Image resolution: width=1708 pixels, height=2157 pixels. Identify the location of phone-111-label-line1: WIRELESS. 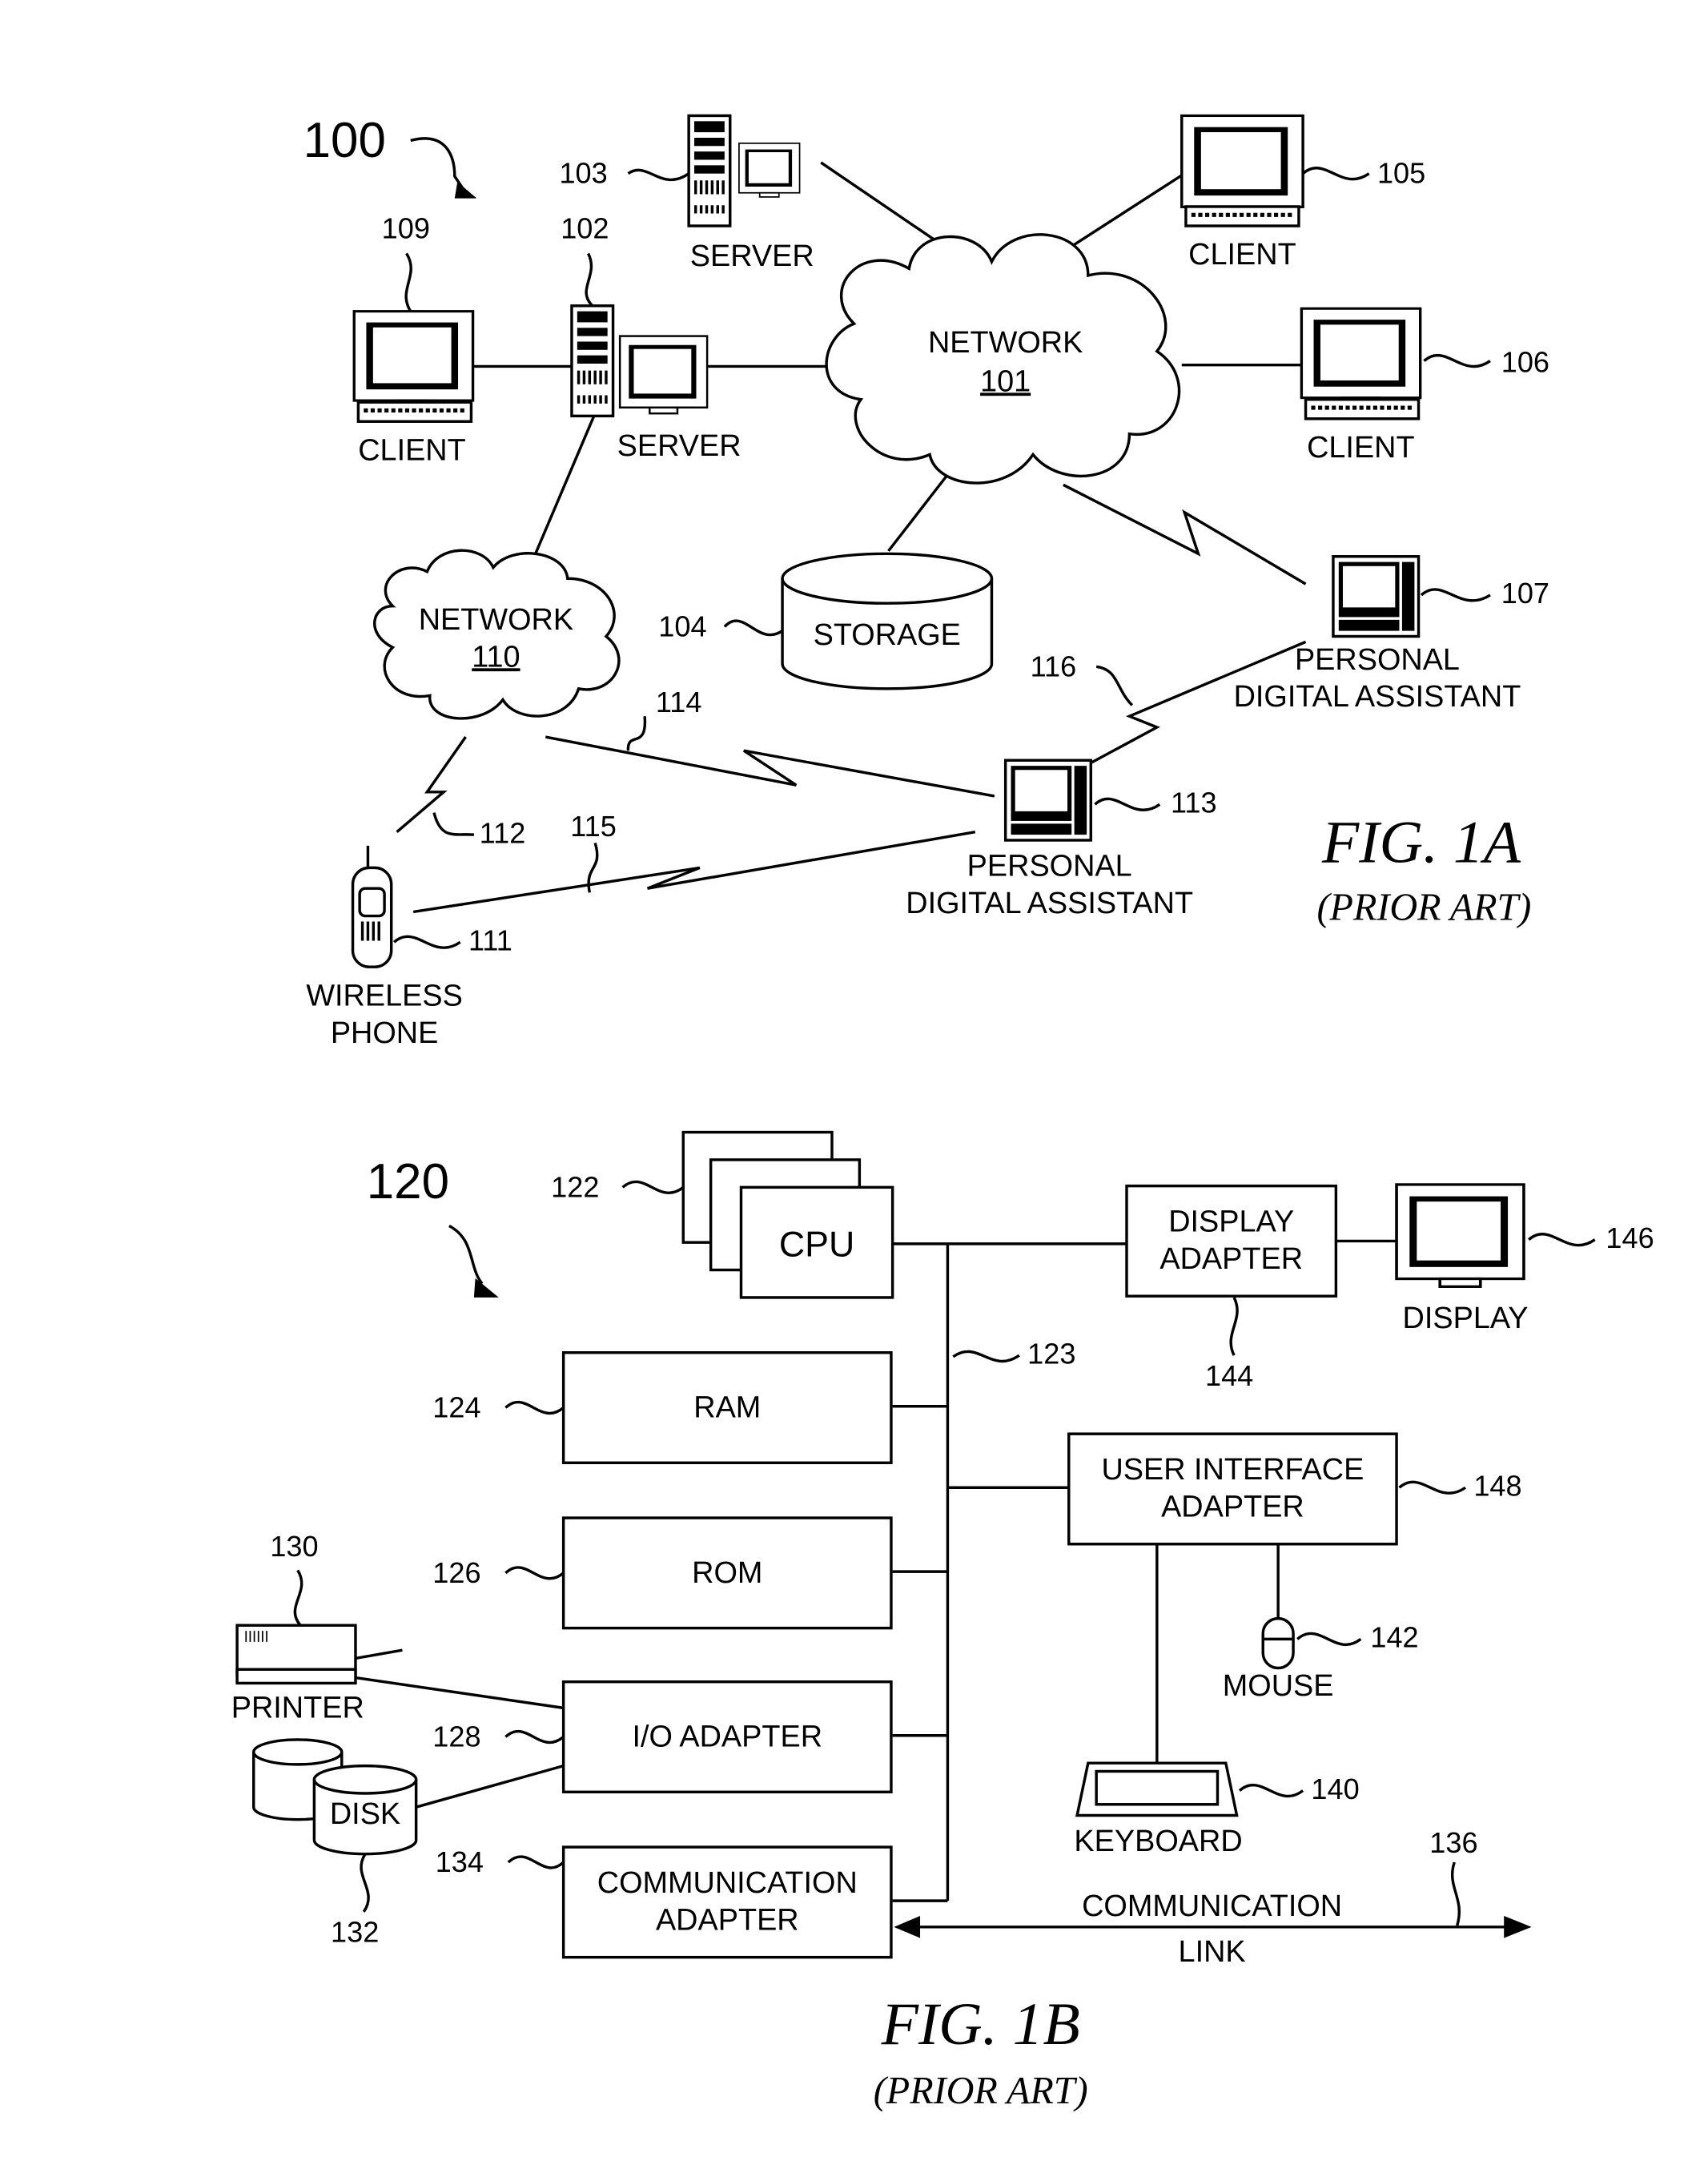
(385, 996).